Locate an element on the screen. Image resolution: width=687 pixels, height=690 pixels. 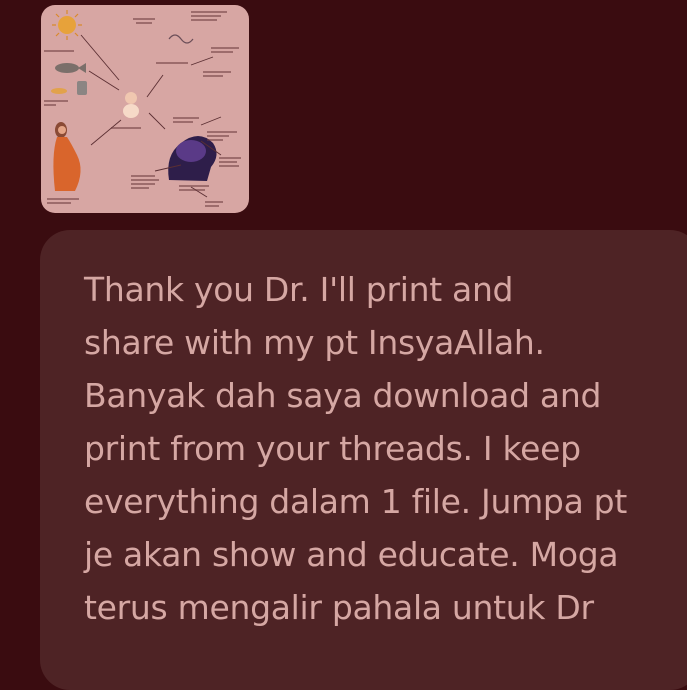
pregnant-woman-icon is located at coordinates (67, 156).